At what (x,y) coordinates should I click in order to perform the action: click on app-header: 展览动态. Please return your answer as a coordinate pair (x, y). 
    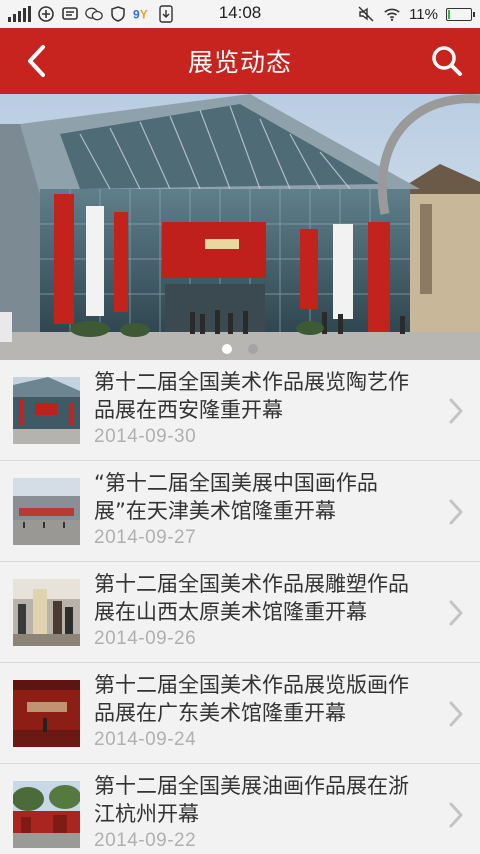
    Looking at the image, I should click on (240, 61).